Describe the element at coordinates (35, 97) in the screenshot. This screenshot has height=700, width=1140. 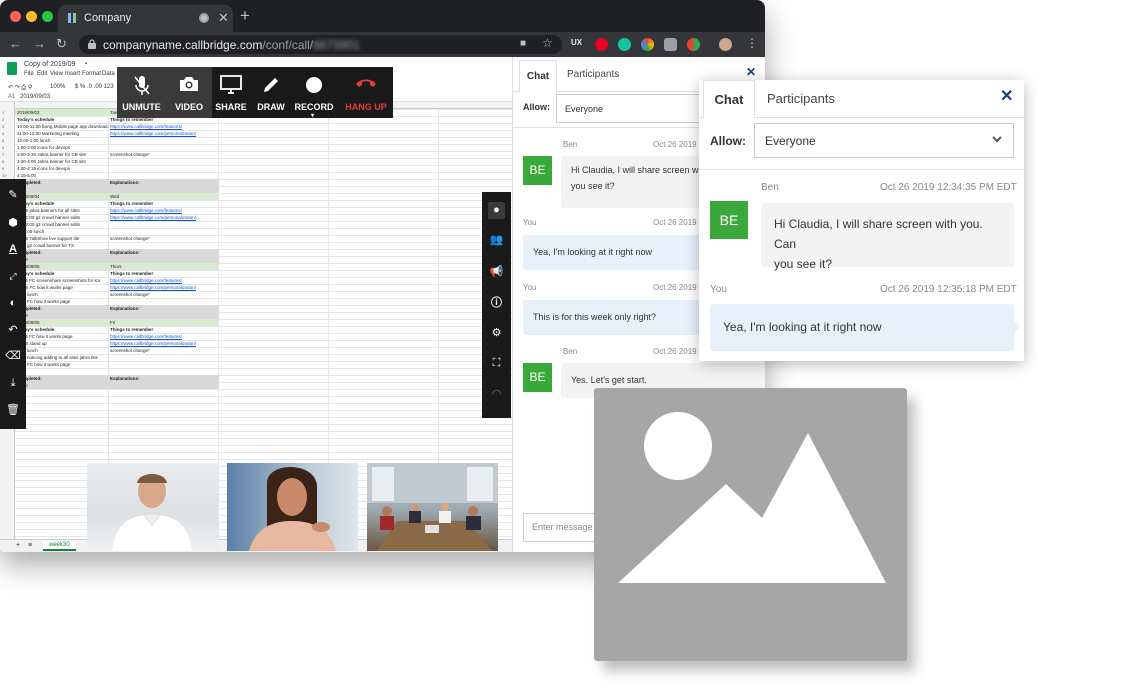
I see `formula-value: 2019/09/03` at that location.